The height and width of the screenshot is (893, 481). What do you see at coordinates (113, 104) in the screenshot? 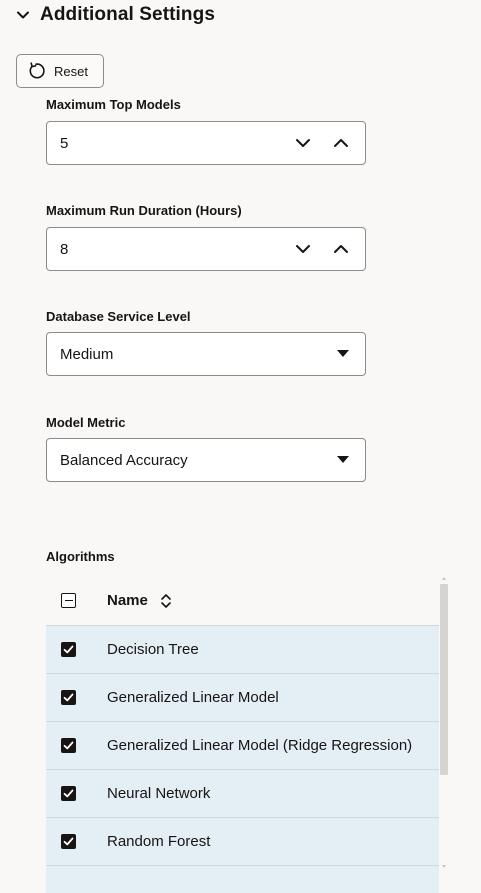
I see `max-top-models-label: Maximum Top Models` at bounding box center [113, 104].